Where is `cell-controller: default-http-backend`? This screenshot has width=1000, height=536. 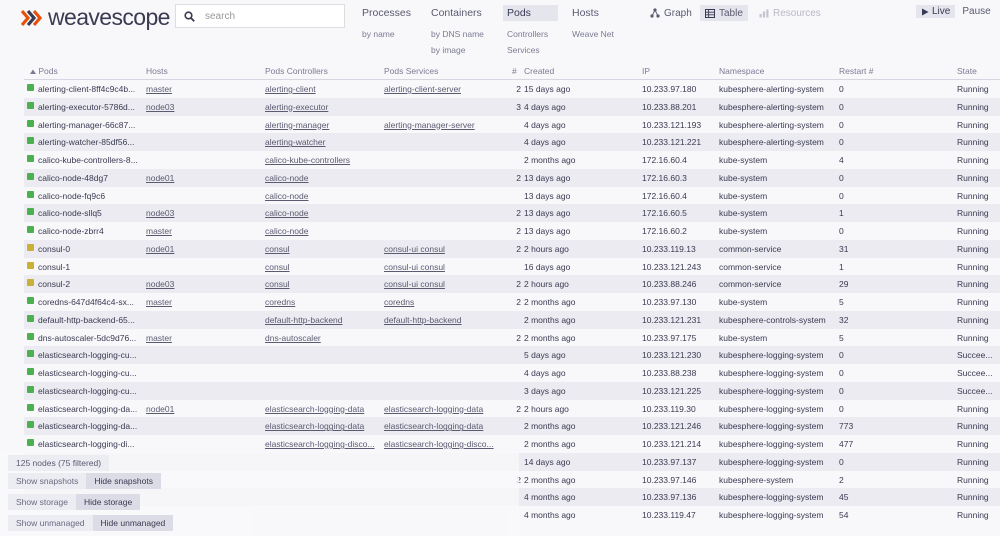 cell-controller: default-http-backend is located at coordinates (322, 320).